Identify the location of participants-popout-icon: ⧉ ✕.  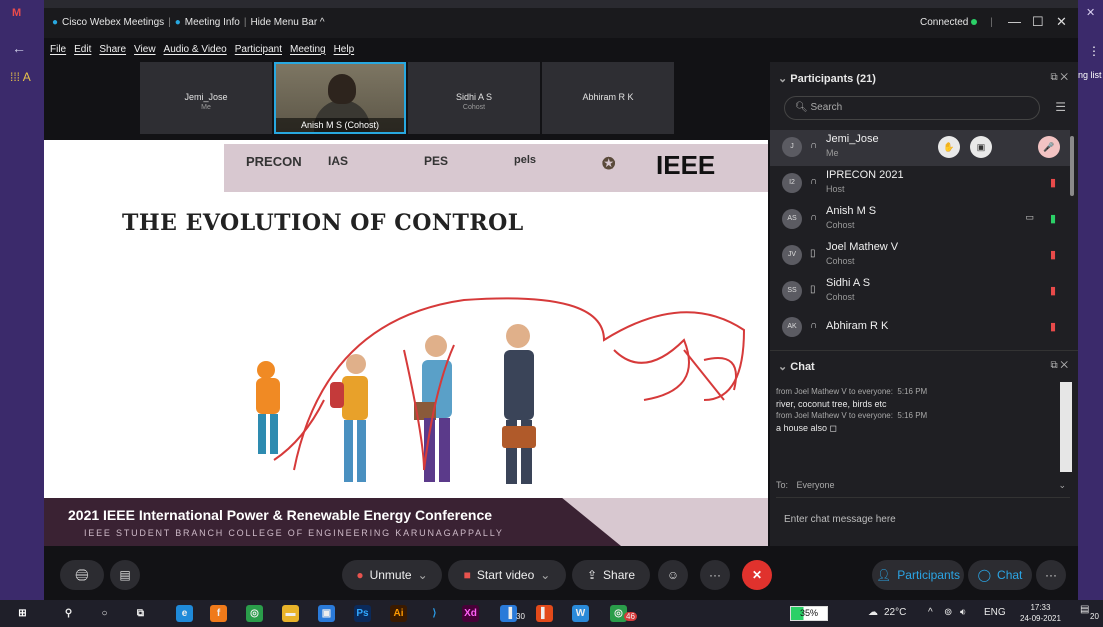
(1059, 77).